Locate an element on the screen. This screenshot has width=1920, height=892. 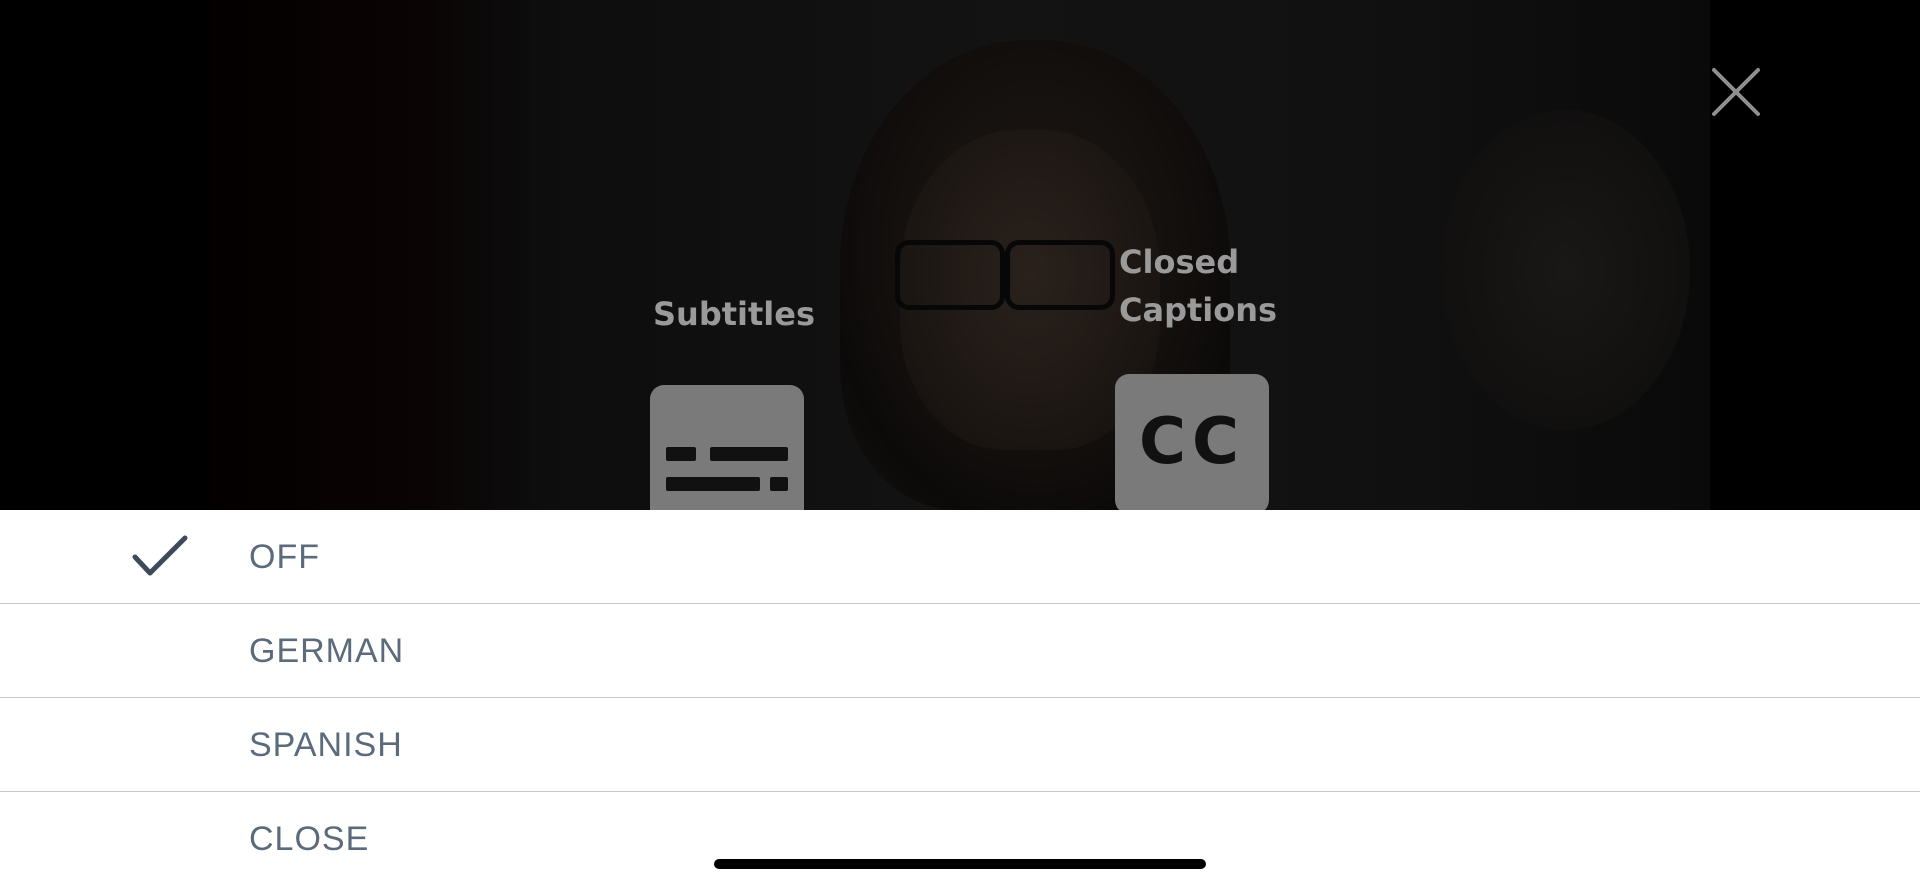
checkmark-icon is located at coordinates (160, 557).